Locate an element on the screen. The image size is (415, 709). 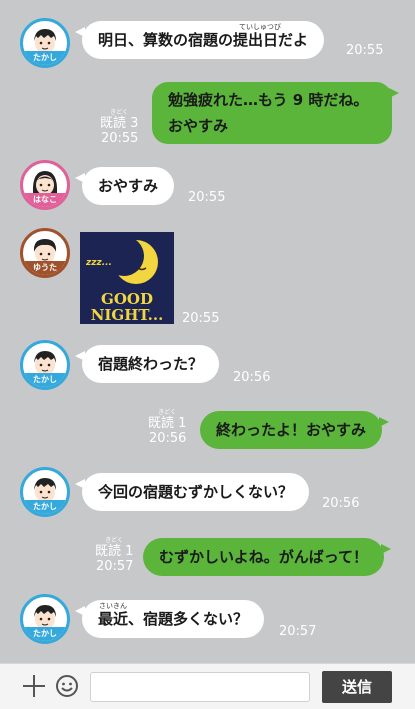
message-bubble: 宿題終わった？ is located at coordinates (147, 364).